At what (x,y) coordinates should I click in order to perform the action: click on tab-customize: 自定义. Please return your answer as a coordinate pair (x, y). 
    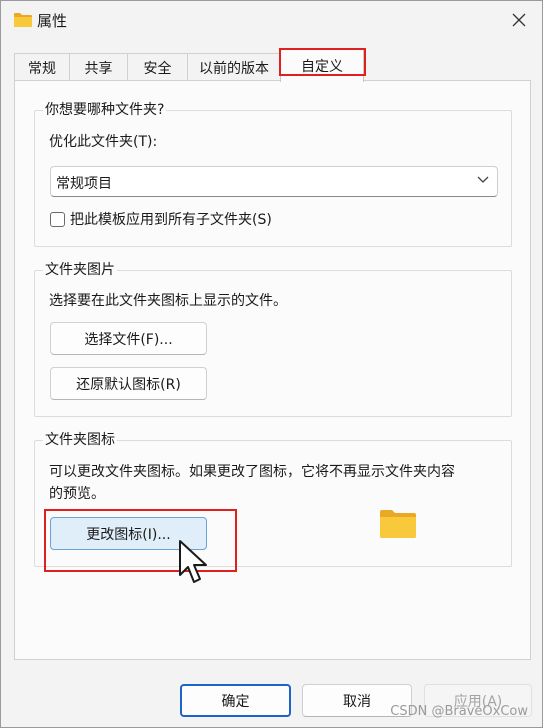
    Looking at the image, I should click on (322, 65).